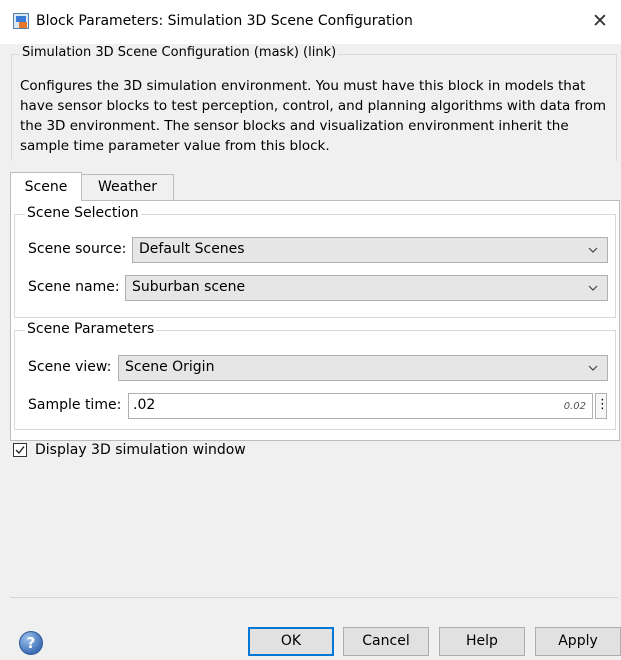 The width and height of the screenshot is (621, 660). What do you see at coordinates (602, 406) in the screenshot?
I see `more-options-icon: ⋮` at bounding box center [602, 406].